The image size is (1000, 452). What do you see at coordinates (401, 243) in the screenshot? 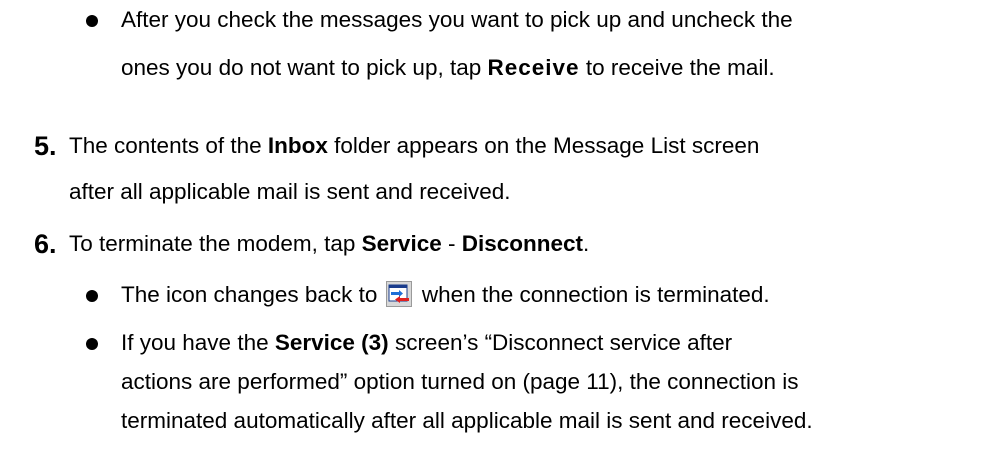
I see `service-term: Service` at bounding box center [401, 243].